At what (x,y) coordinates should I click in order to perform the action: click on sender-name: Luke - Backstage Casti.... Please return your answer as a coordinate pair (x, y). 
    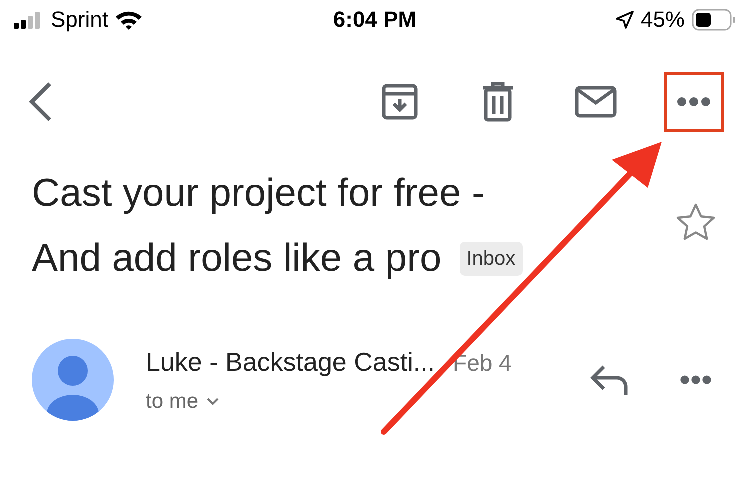
    Looking at the image, I should click on (291, 362).